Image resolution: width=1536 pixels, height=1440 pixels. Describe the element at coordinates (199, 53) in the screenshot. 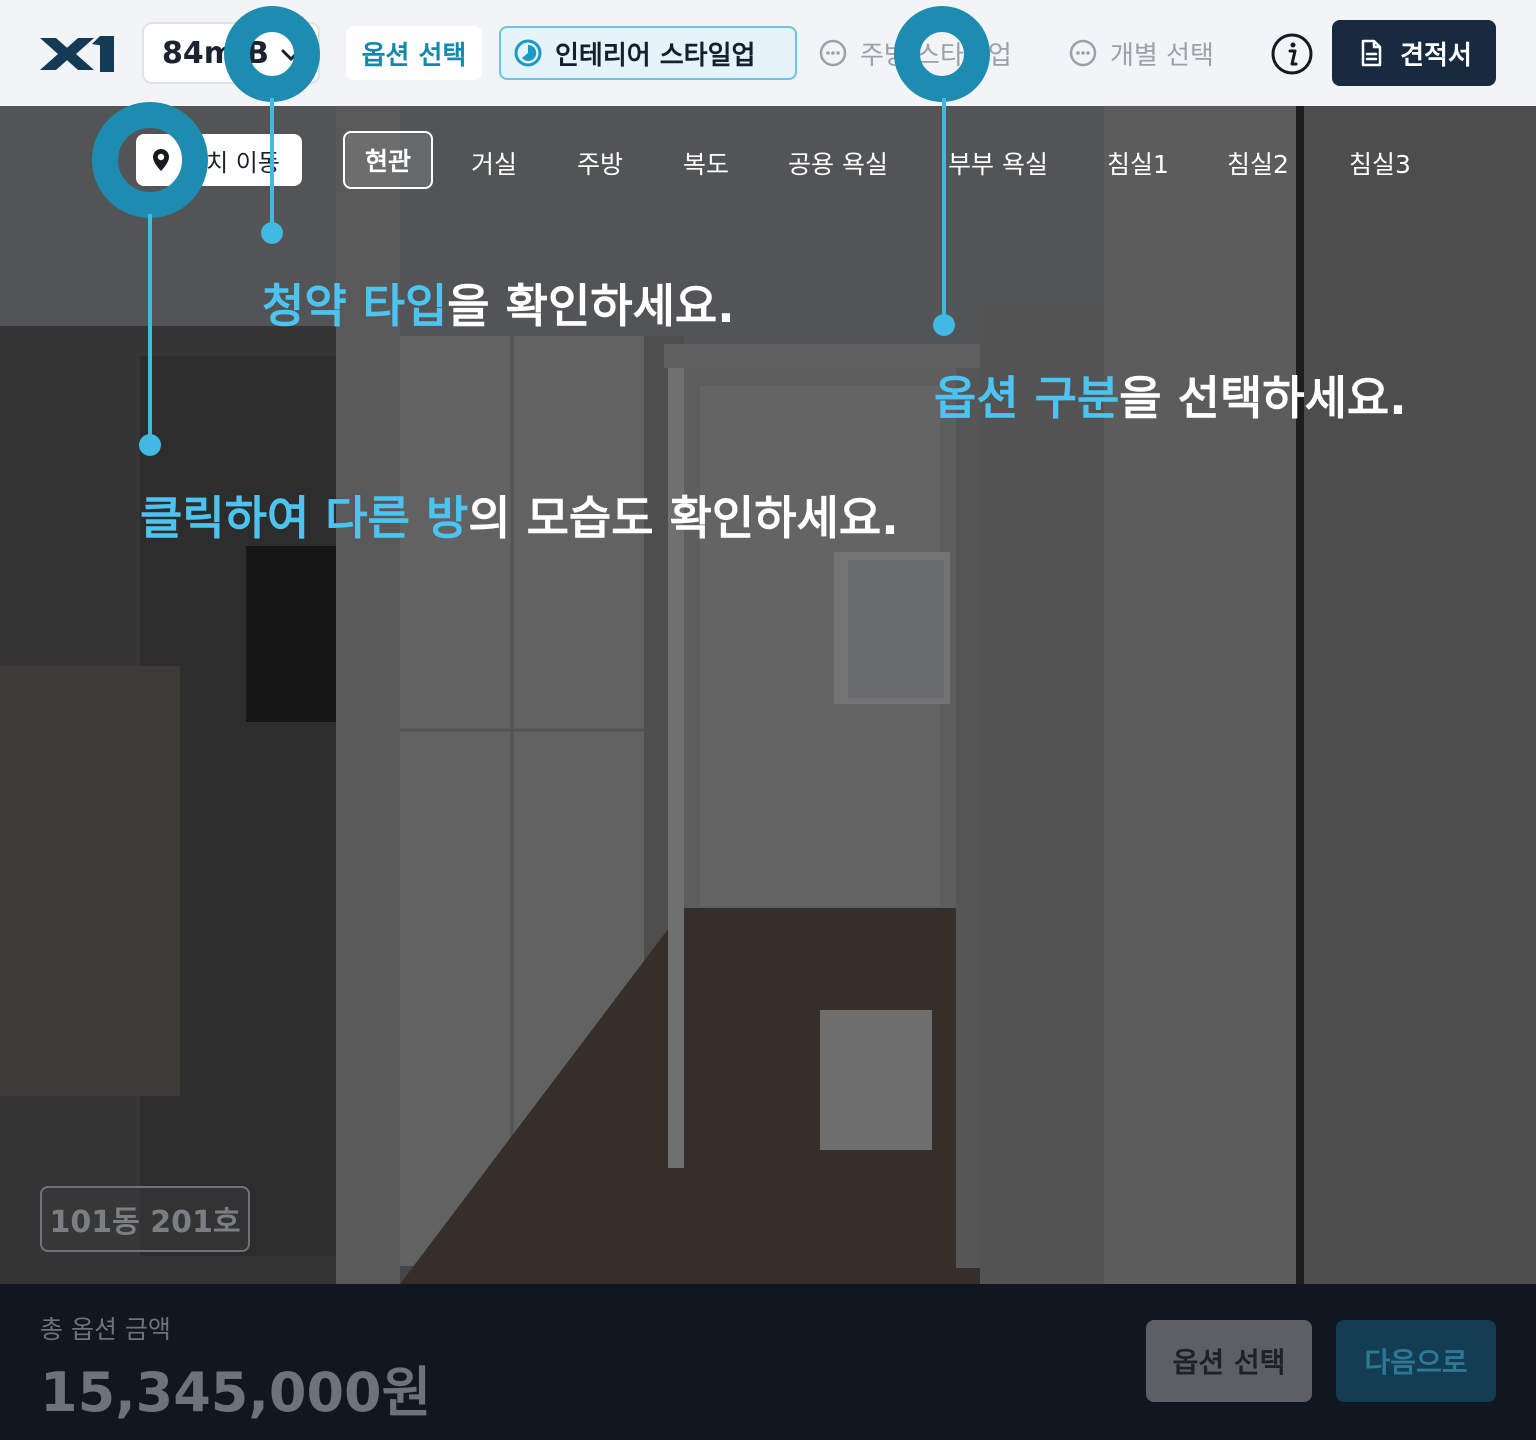

I see `unit-type-value: 84m` at that location.